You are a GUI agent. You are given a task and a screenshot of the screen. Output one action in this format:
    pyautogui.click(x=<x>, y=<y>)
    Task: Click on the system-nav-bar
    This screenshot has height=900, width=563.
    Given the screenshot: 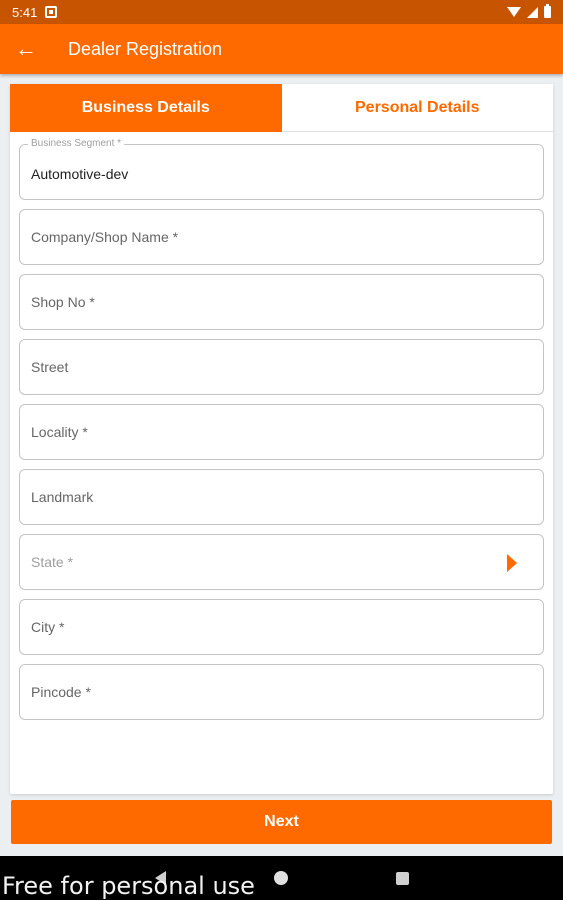 What is the action you would take?
    pyautogui.click(x=281, y=878)
    